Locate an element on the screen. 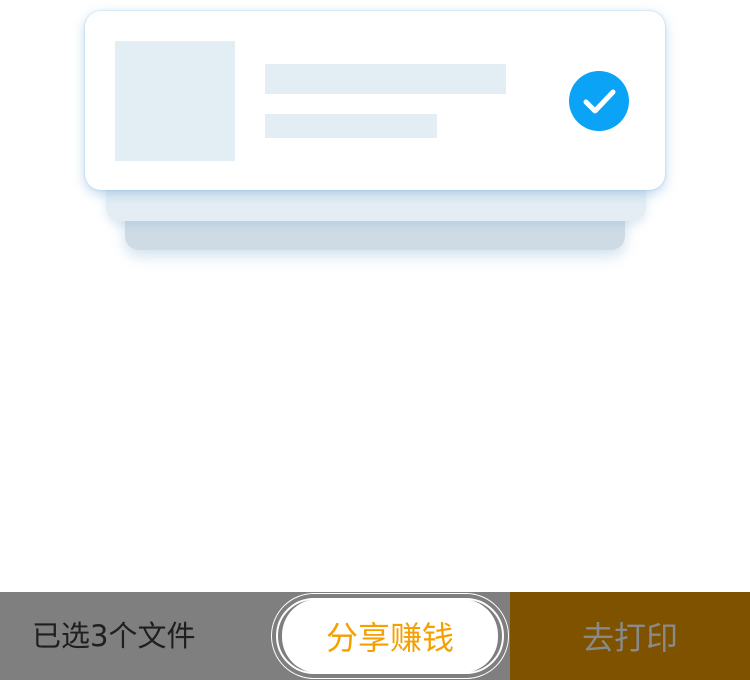 Image resolution: width=750 pixels, height=680 pixels. print-button: 去打印 is located at coordinates (630, 636).